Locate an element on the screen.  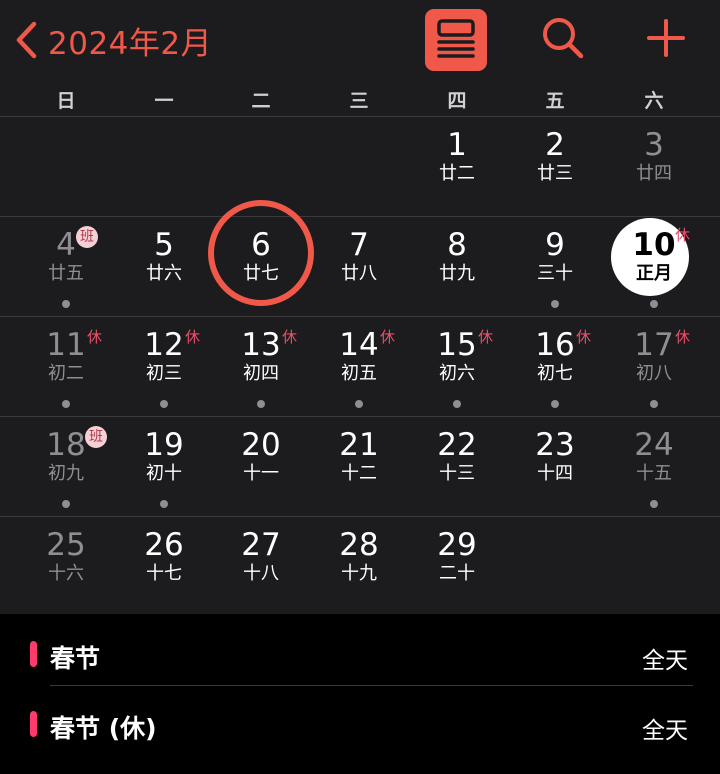
day-cell-15: 15 初六休 is located at coordinates (457, 366).